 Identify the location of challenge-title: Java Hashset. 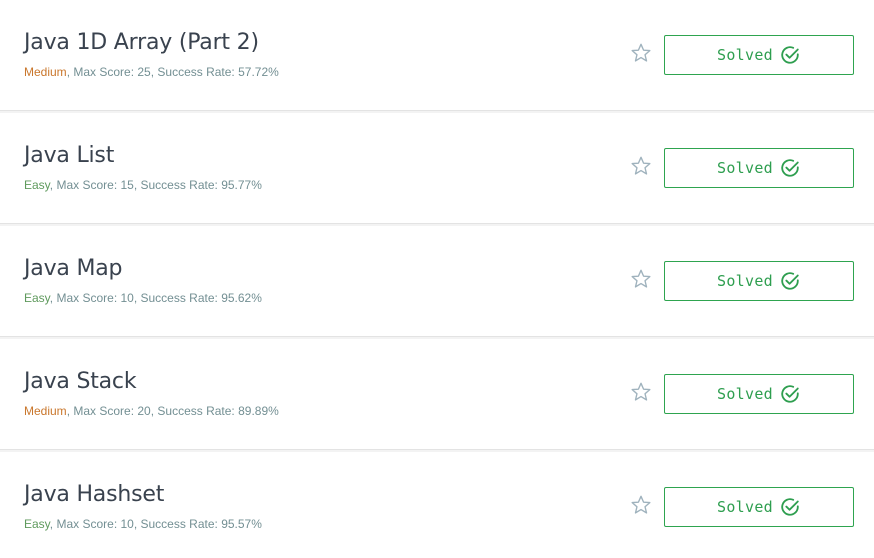
(94, 494).